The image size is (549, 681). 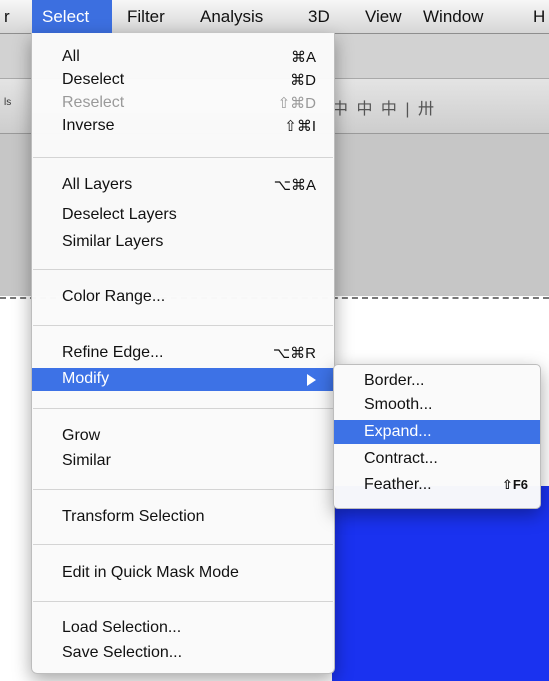 I want to click on submenu-arrow-icon, so click(x=311, y=380).